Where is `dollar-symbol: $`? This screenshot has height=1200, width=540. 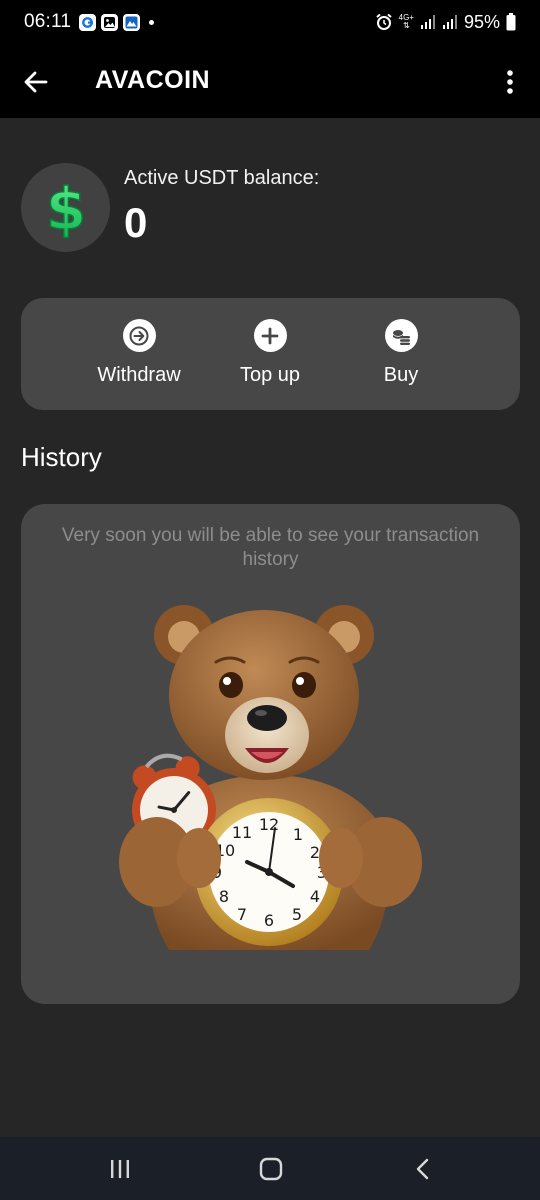 dollar-symbol: $ is located at coordinates (65, 208).